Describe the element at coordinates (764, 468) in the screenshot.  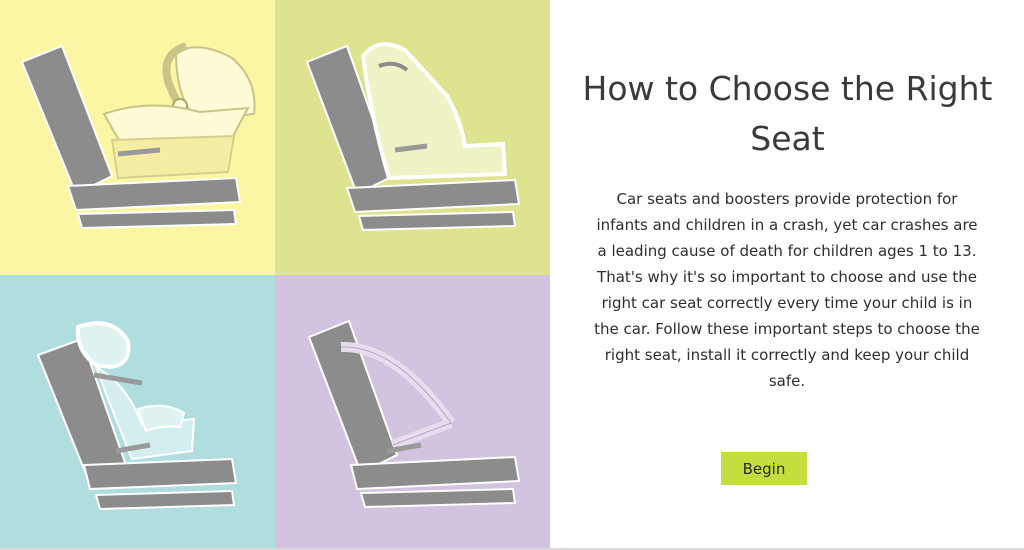
I see `begin-button: Begin` at that location.